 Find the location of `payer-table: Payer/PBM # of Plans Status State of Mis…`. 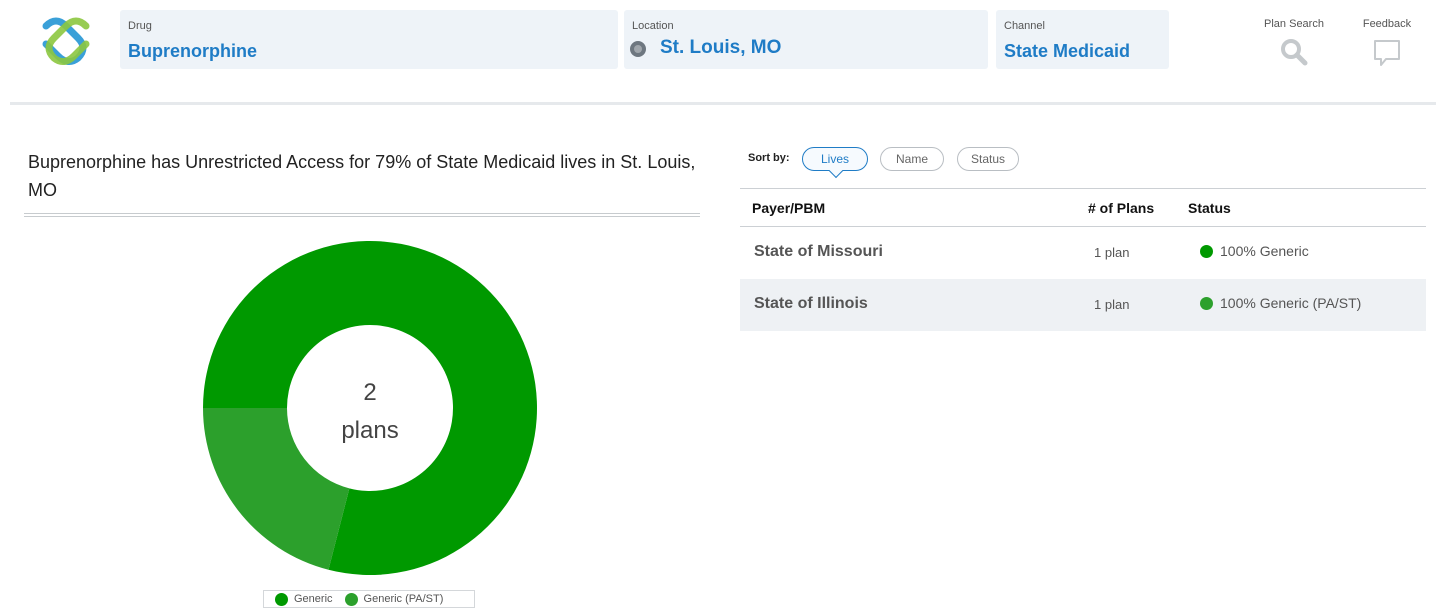

payer-table: Payer/PBM # of Plans Status State of Mis… is located at coordinates (1083, 259).